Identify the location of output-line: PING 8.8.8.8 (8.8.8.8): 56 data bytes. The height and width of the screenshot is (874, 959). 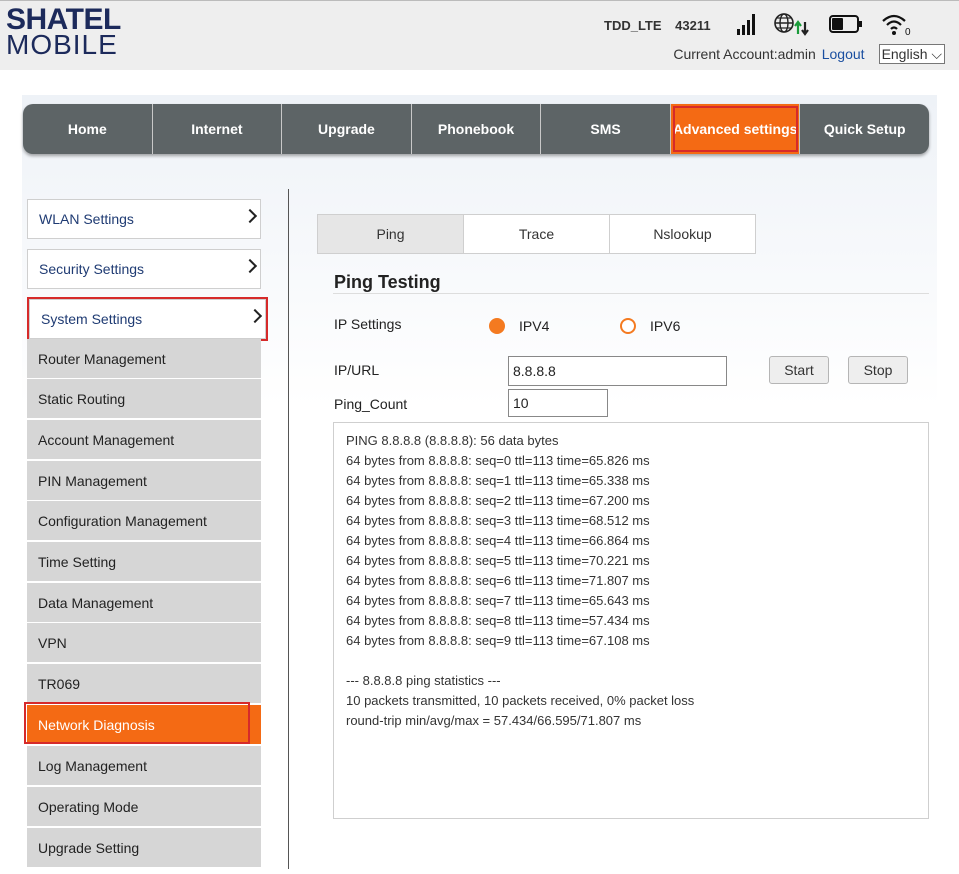
(452, 440).